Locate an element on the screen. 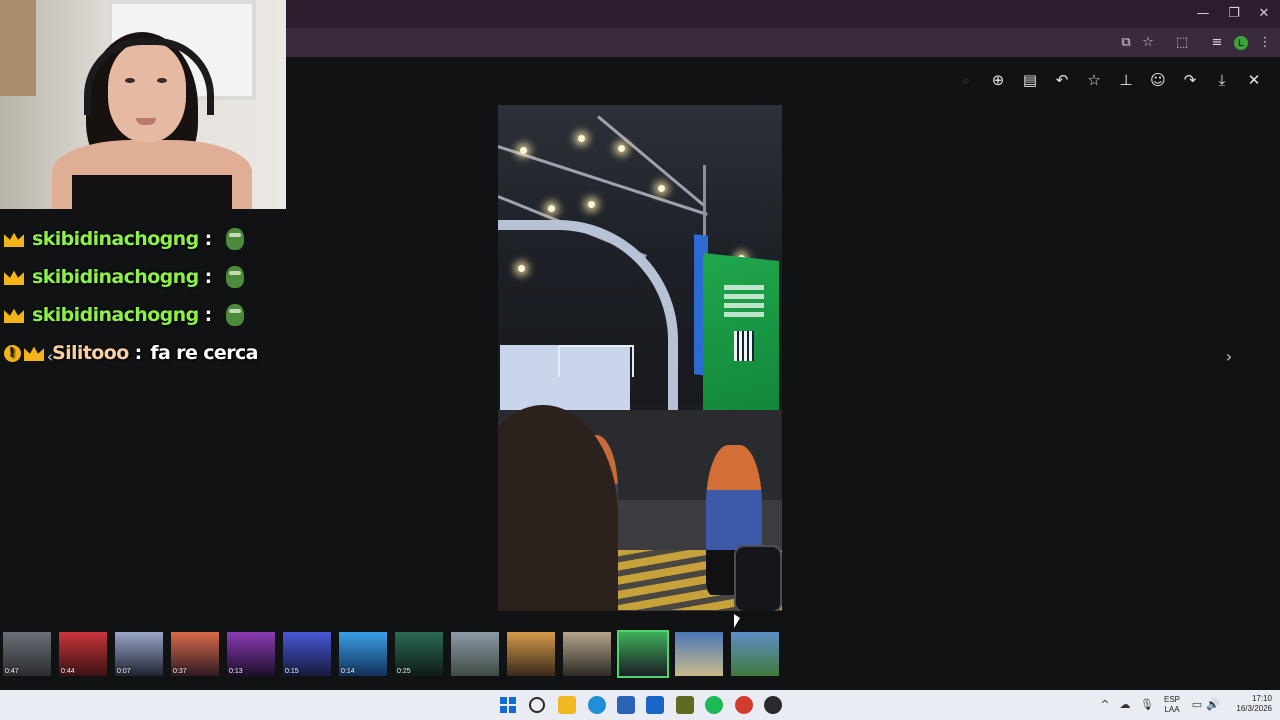  thumbnail-selected is located at coordinates (643, 654).